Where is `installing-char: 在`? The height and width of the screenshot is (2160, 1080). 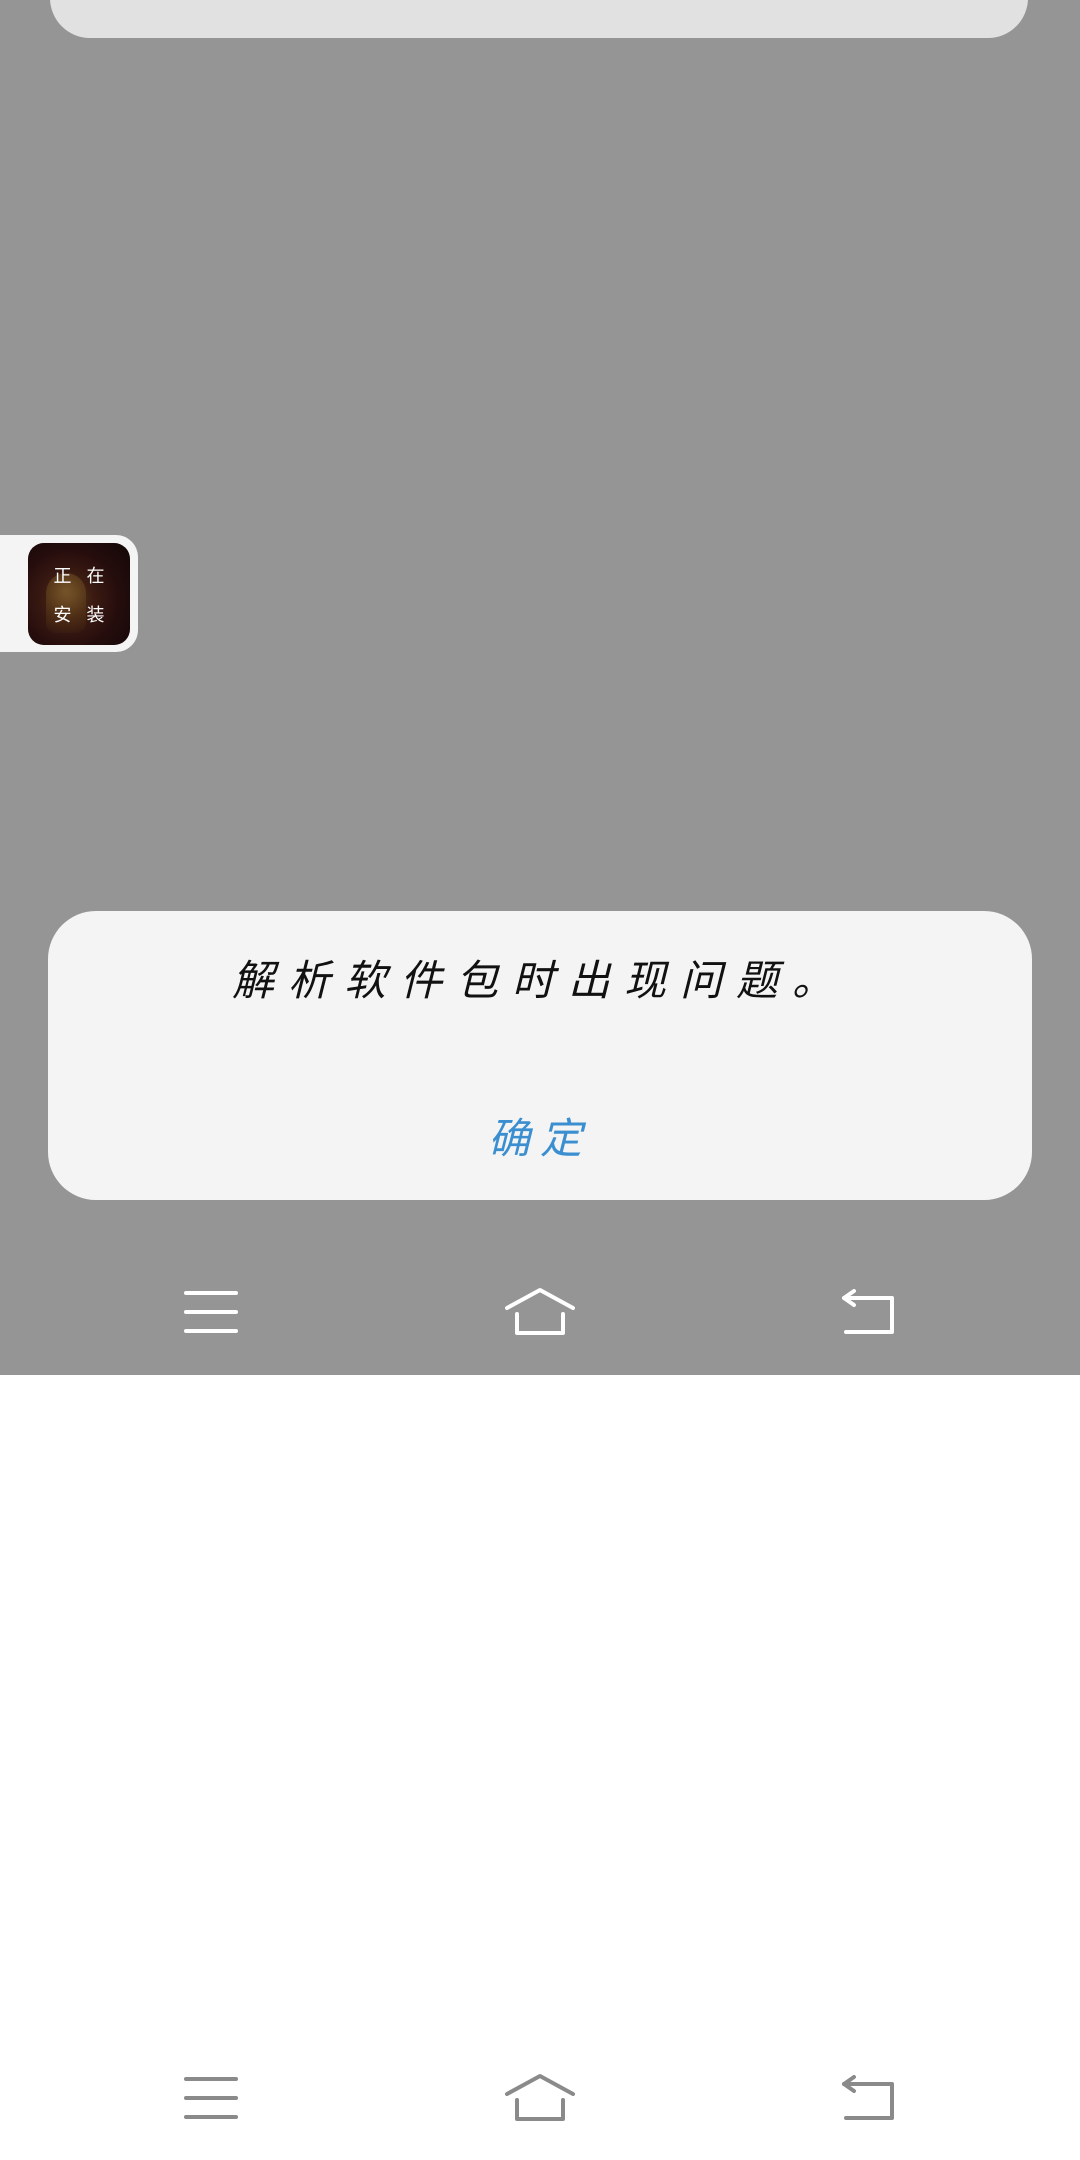 installing-char: 在 is located at coordinates (95, 576).